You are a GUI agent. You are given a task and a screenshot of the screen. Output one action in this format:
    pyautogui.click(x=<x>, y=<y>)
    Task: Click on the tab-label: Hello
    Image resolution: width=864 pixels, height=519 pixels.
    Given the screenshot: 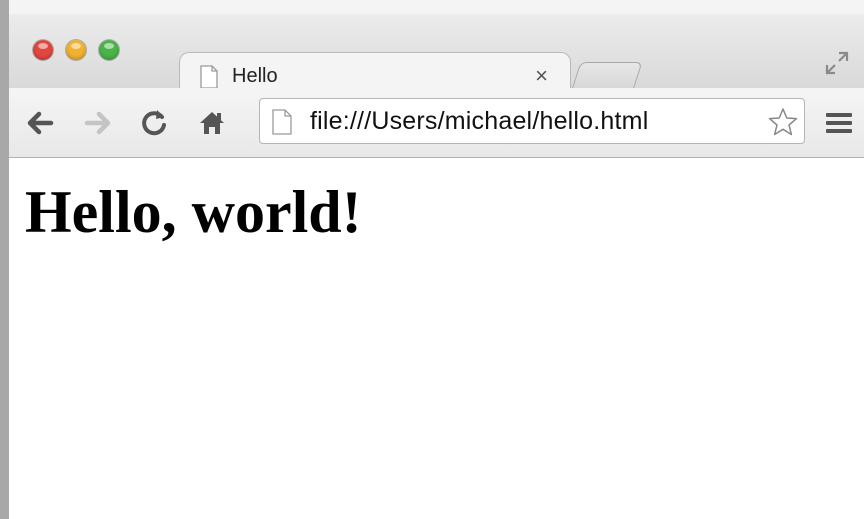 What is the action you would take?
    pyautogui.click(x=255, y=76)
    